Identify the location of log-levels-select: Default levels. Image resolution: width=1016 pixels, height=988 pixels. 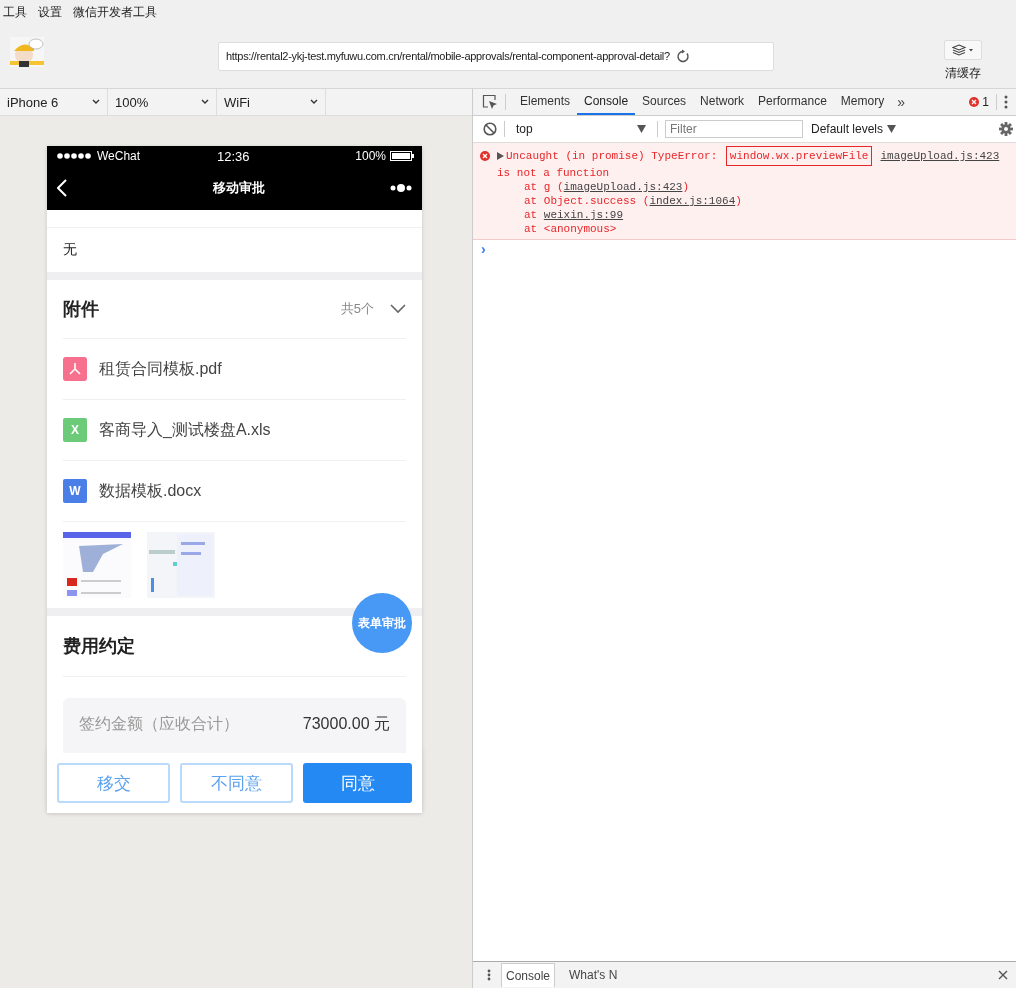
(854, 129).